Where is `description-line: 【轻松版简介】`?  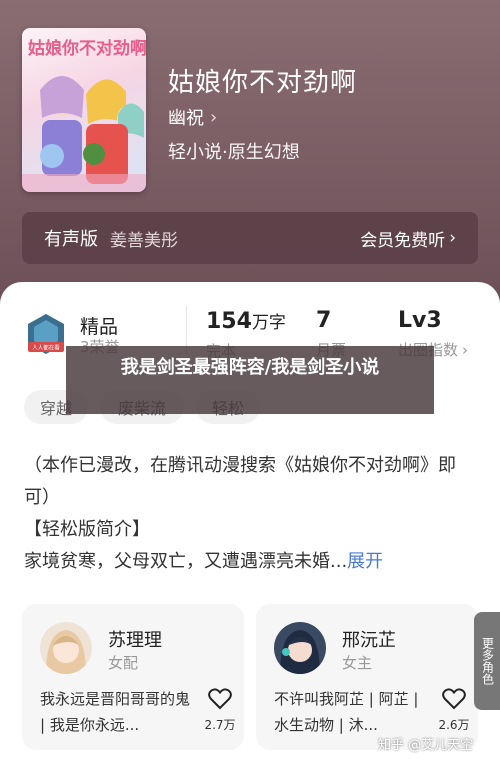
description-line: 【轻松版简介】 is located at coordinates (87, 529).